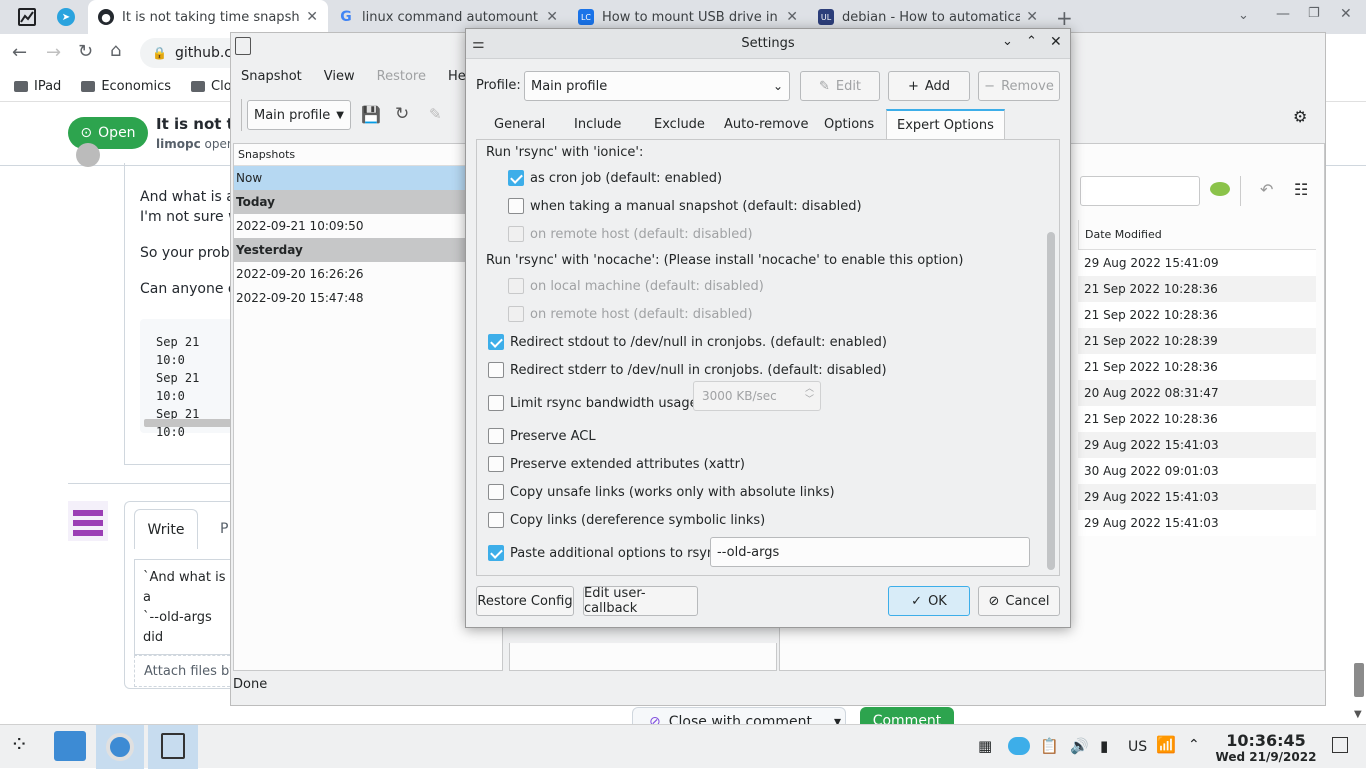 The width and height of the screenshot is (1366, 769). Describe the element at coordinates (1007, 41) in the screenshot. I see `chevron-down-icon: ⌄` at that location.